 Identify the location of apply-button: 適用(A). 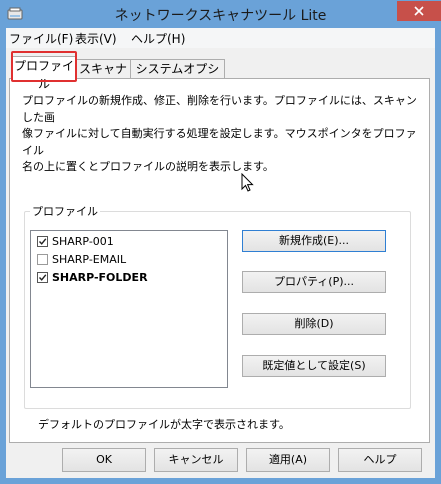
(288, 460).